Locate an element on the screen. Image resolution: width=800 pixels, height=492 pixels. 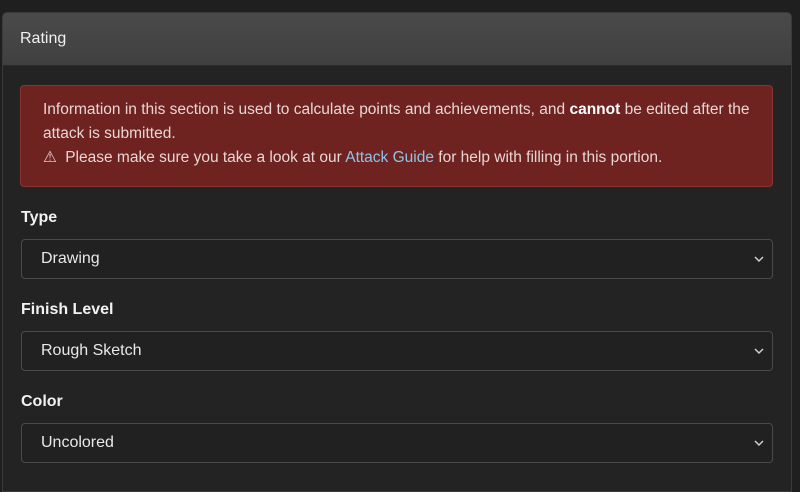
finish-level-select: Rough Sketch is located at coordinates (397, 351).